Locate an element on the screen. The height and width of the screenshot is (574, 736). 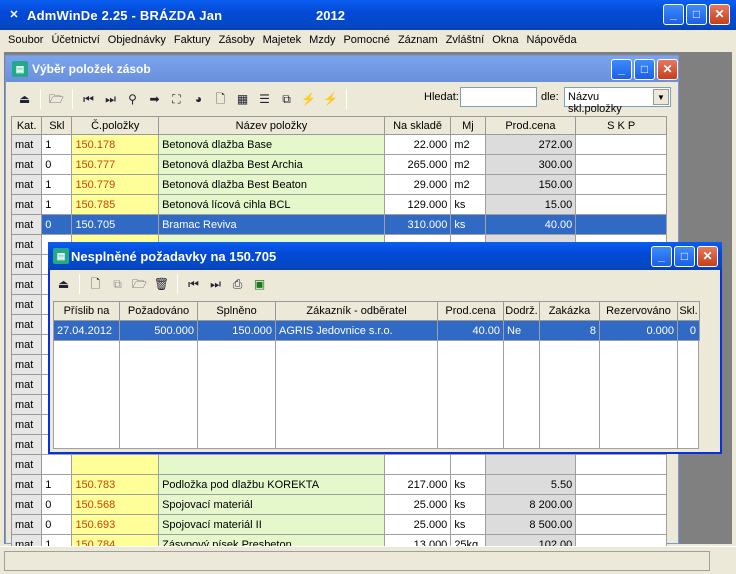
table-cell: 150.783 is located at coordinates (115, 484).